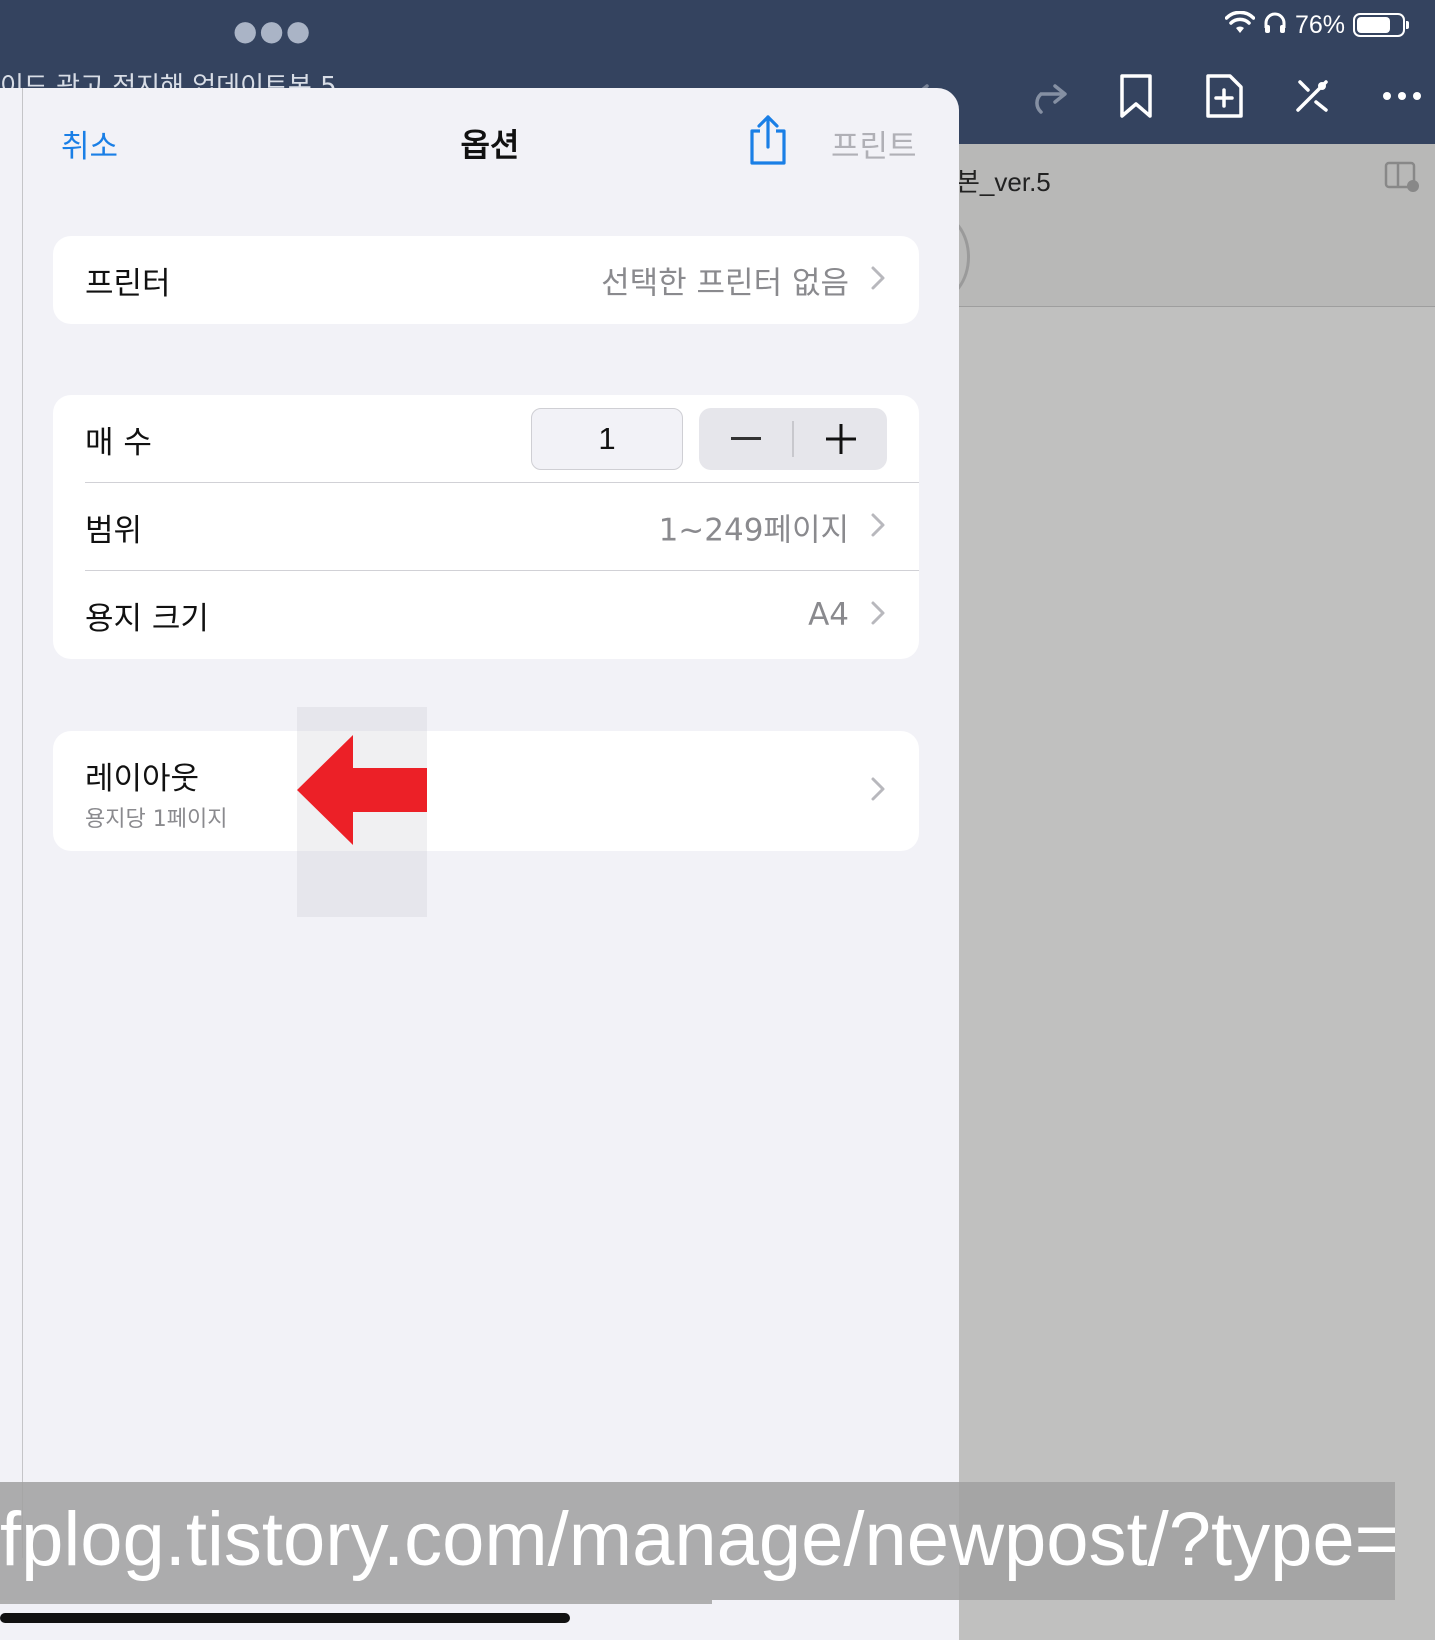  I want to click on sidebar-toggle-icon, so click(1402, 179).